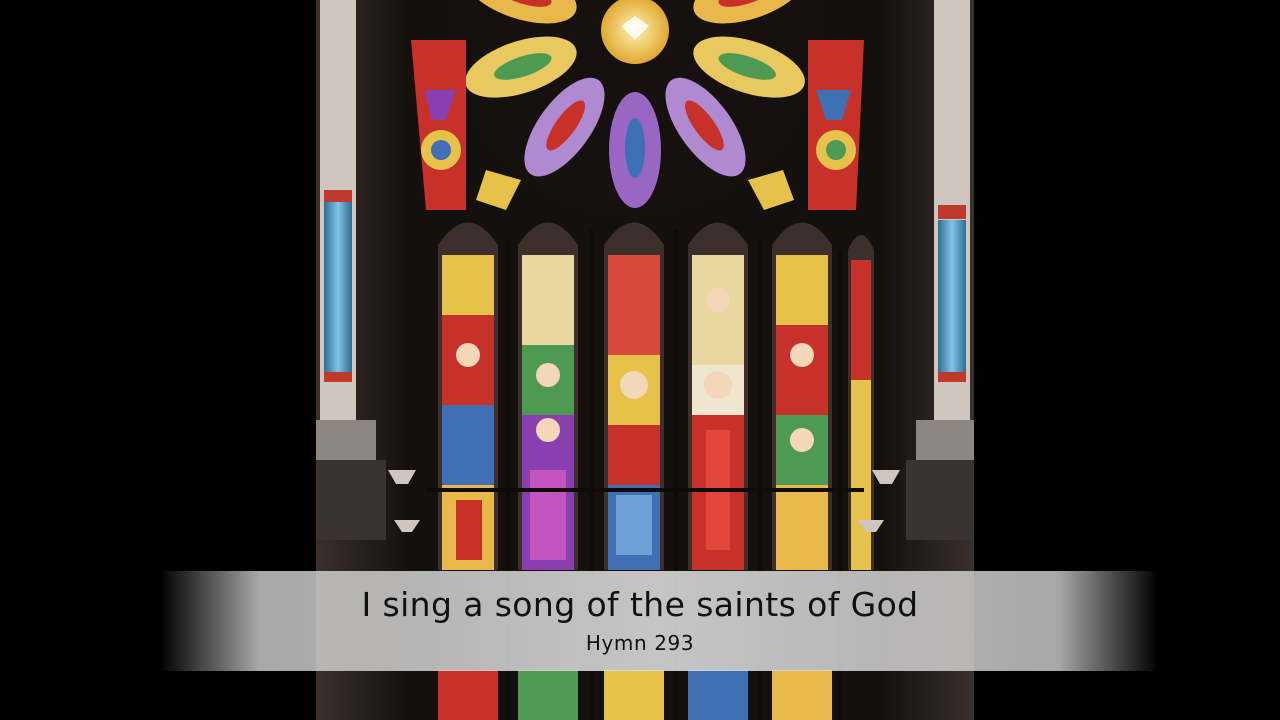 The height and width of the screenshot is (720, 1280). I want to click on right-spandrel, so click(836, 125).